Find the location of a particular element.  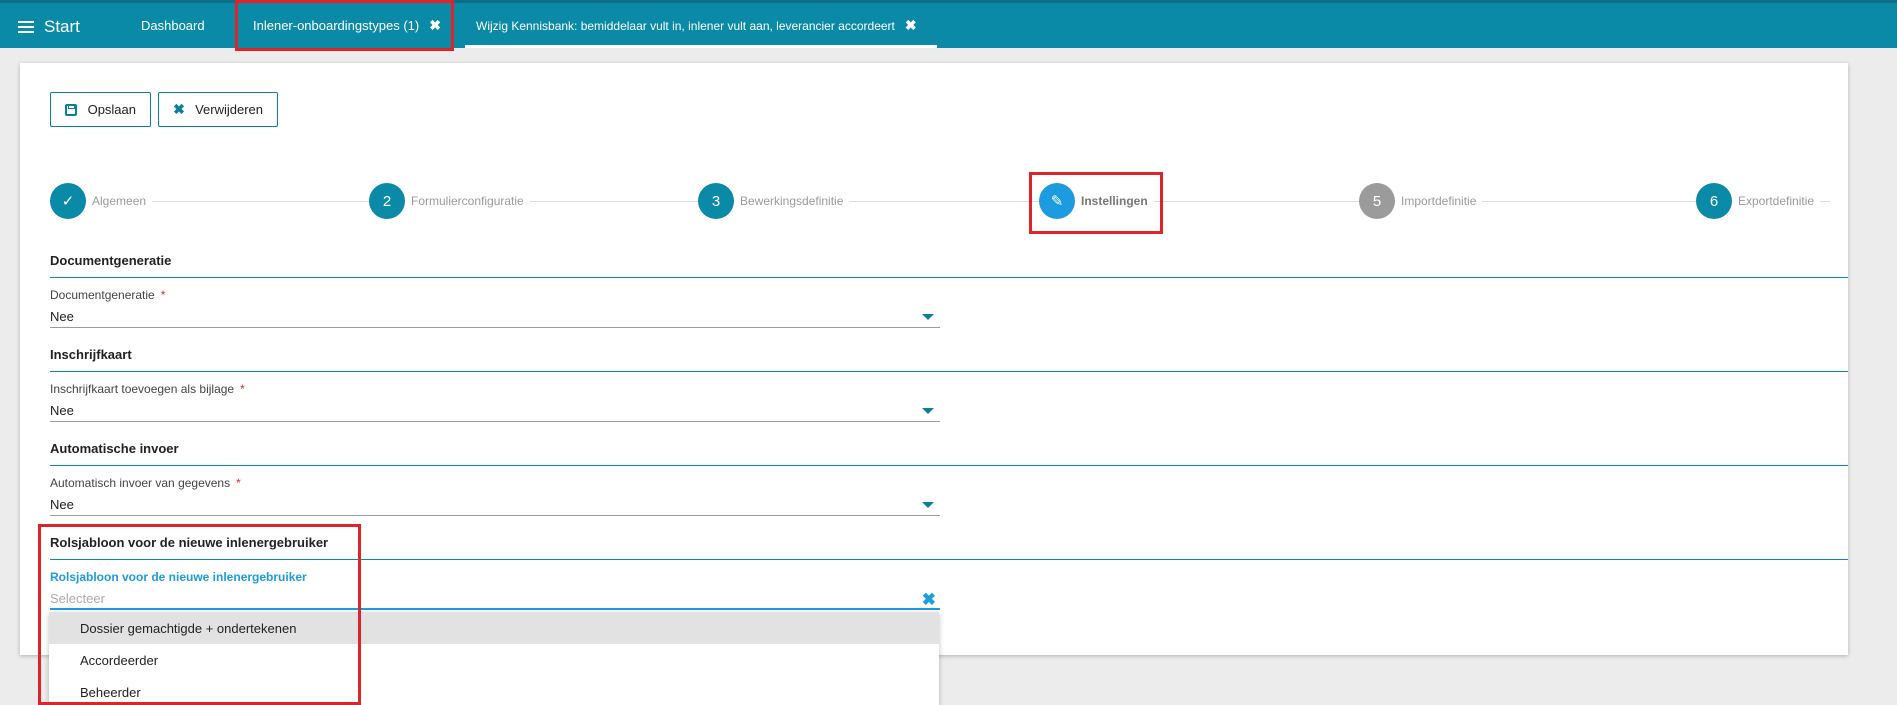

documentgeneratie-select: Nee is located at coordinates (495, 317).